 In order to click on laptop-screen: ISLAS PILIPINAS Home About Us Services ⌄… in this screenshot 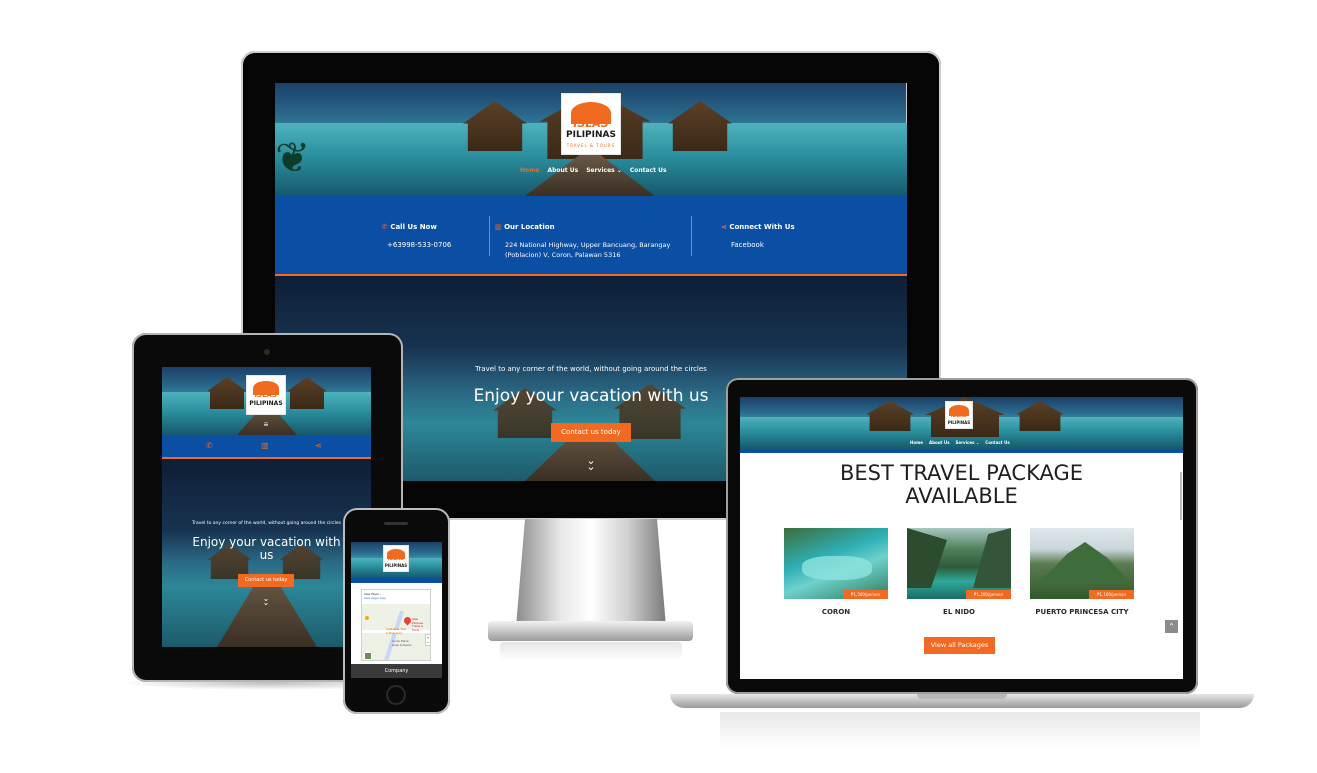, I will do `click(961, 538)`.